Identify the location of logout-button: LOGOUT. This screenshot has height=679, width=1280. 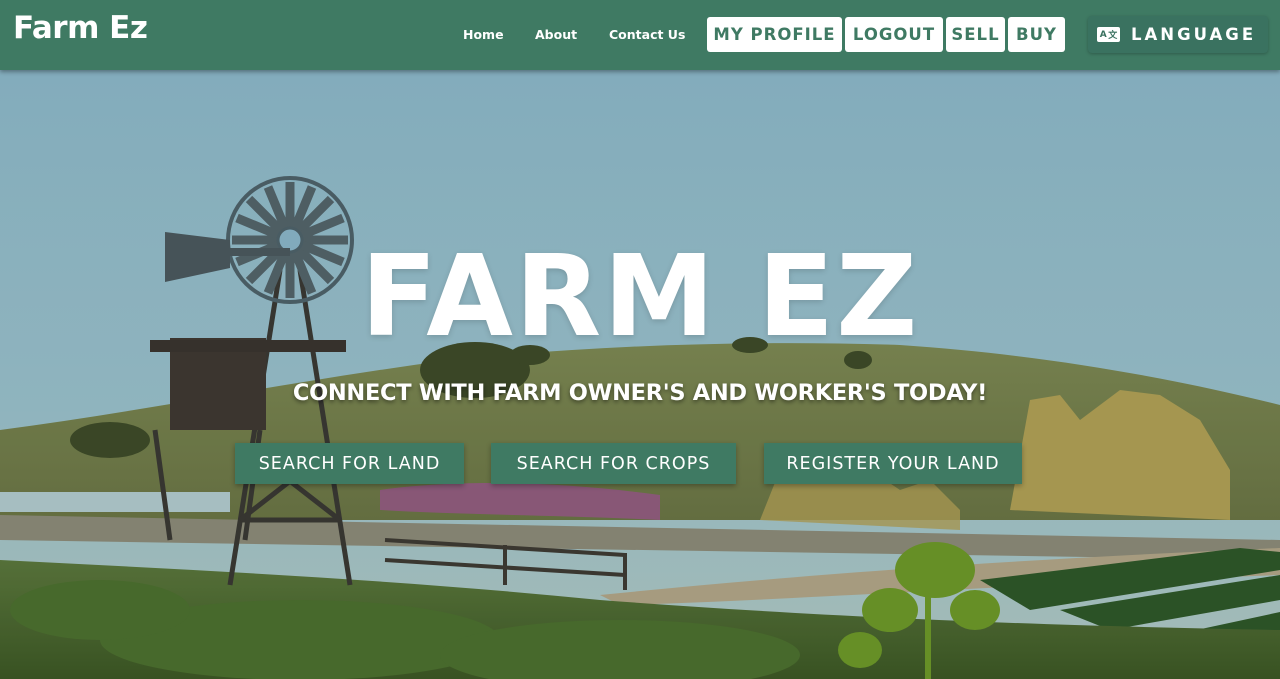
(894, 34).